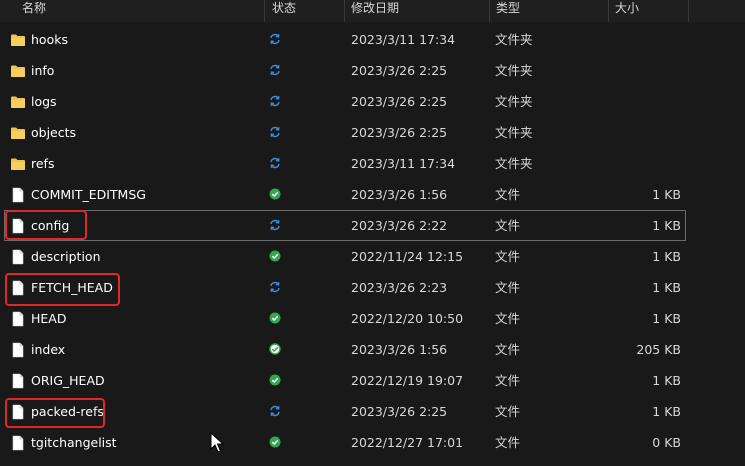 Image resolution: width=745 pixels, height=466 pixels. What do you see at coordinates (399, 225) in the screenshot?
I see `modified-date: 2023/3/26 2:22` at bounding box center [399, 225].